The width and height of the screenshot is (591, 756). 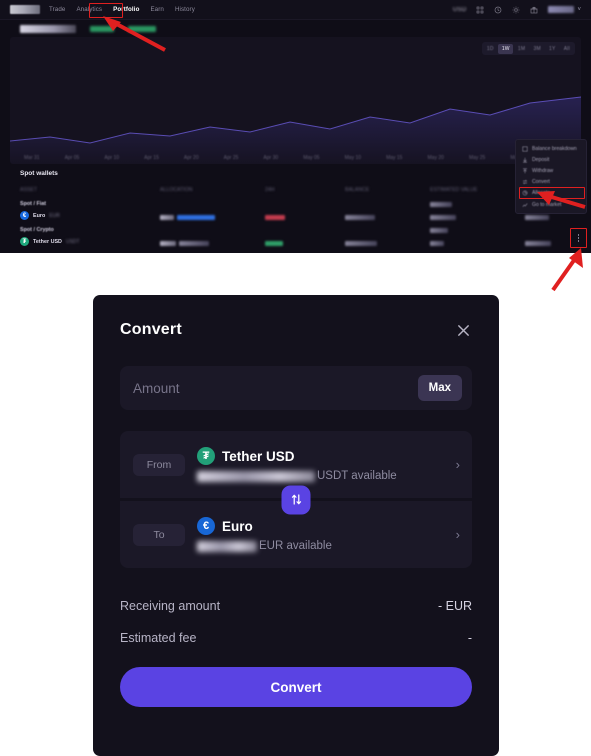 I want to click on timeframe-1m: 1M, so click(x=521, y=49).